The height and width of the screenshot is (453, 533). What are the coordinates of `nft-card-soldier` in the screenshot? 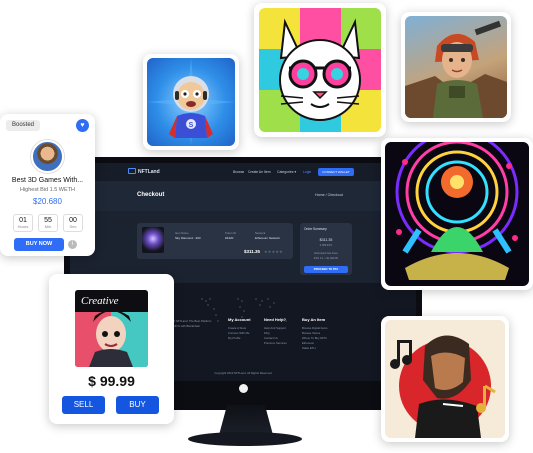 It's located at (456, 67).